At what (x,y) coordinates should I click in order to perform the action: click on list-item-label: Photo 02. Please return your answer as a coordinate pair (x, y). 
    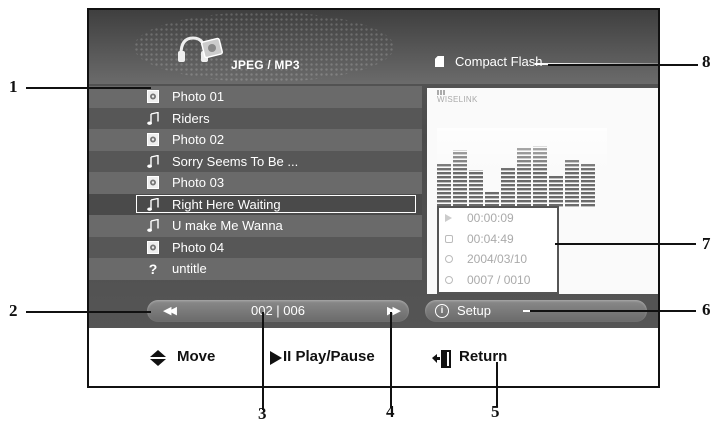
    Looking at the image, I should click on (198, 139).